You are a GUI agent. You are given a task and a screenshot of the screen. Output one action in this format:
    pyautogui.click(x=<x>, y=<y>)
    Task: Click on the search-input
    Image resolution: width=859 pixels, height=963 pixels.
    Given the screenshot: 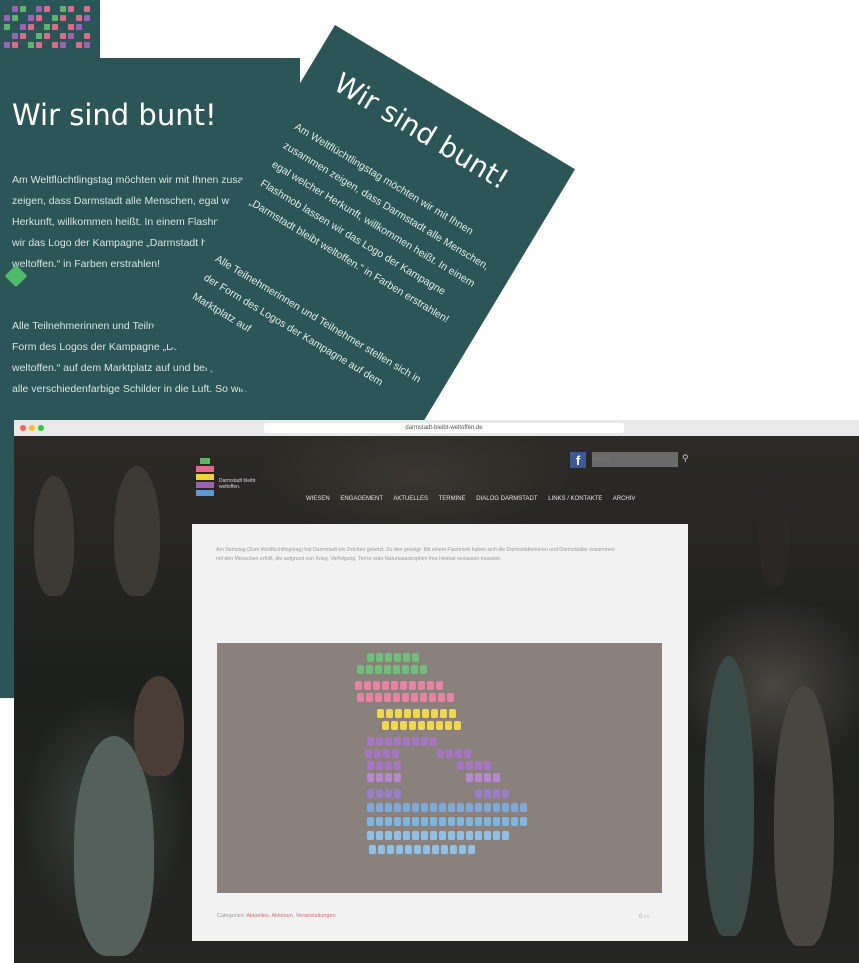 What is the action you would take?
    pyautogui.click(x=635, y=459)
    